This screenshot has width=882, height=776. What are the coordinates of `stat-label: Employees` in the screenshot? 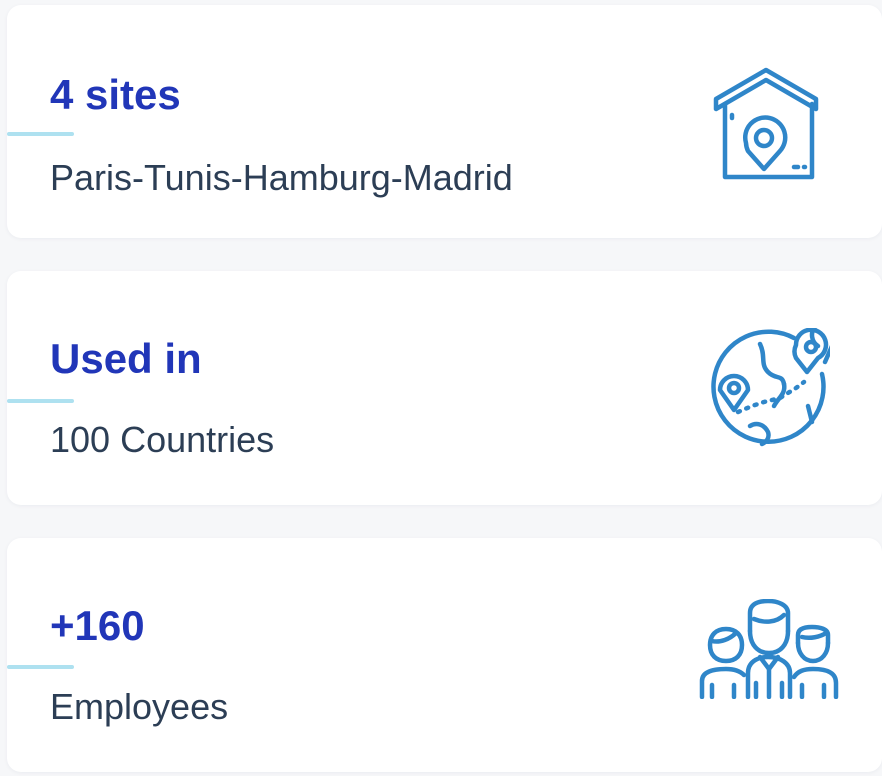 It's located at (139, 706).